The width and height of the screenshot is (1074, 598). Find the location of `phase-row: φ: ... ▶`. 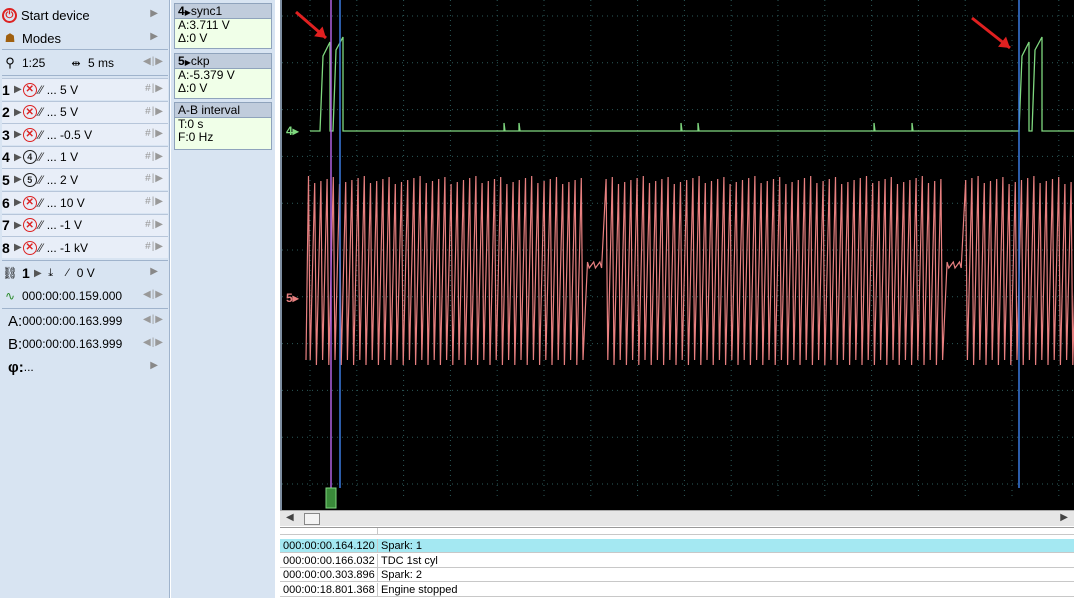

phase-row: φ: ... ▶ is located at coordinates (85, 367).